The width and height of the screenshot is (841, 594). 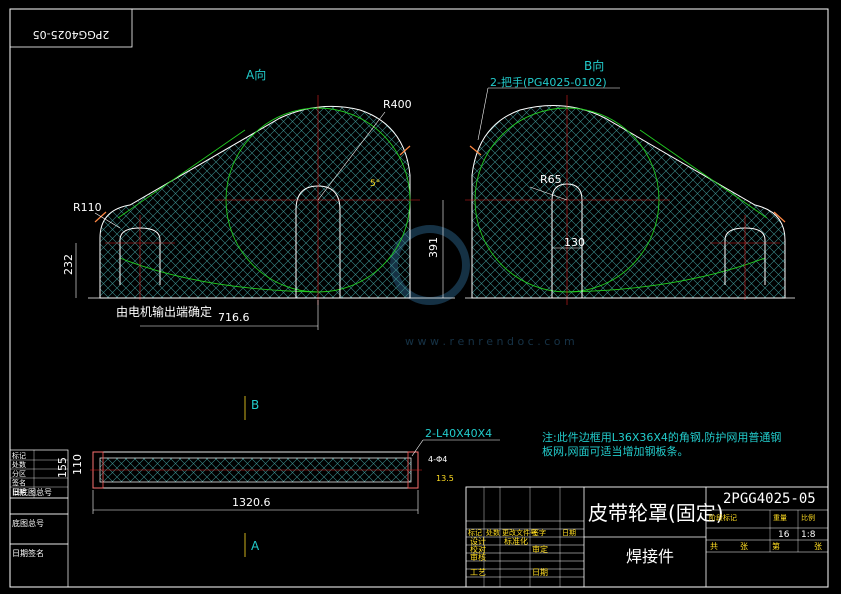 I want to click on svg-text:w w w . r e n r e n d o c . c: w w w . r e n r e n d o c . c o m, so click(x=490, y=341).